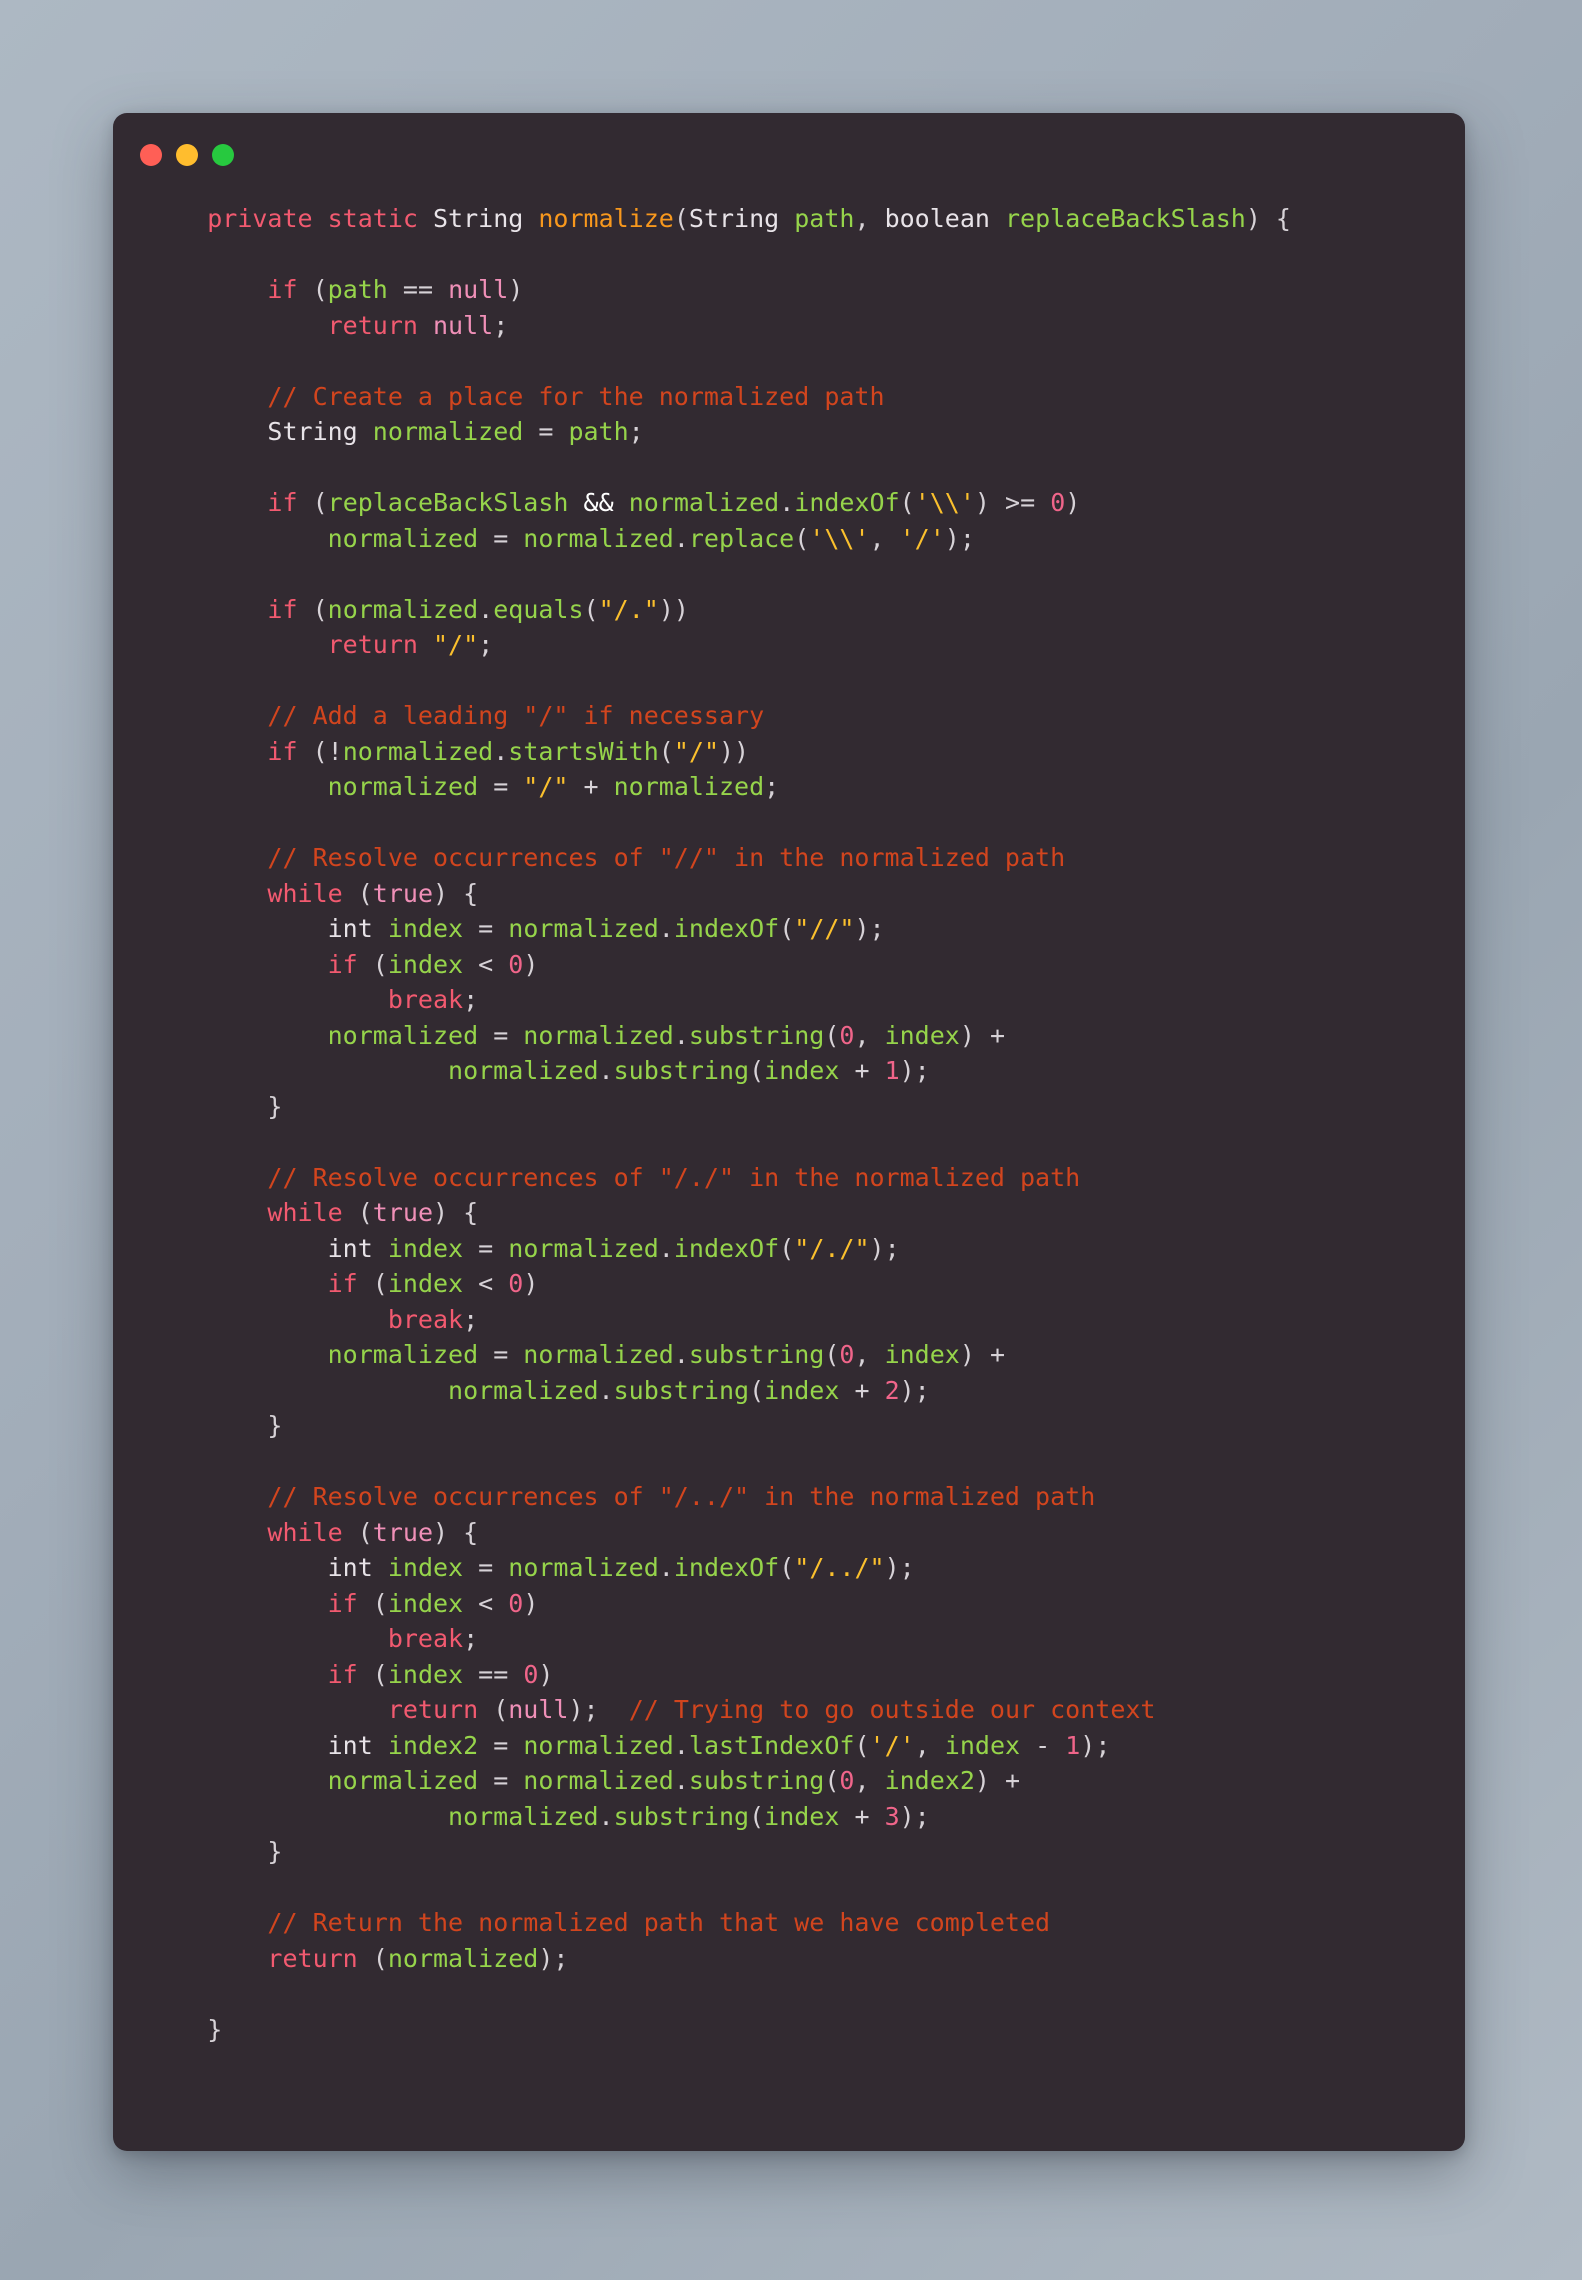 This screenshot has width=1582, height=2280. I want to click on code-token: ) +, so click(982, 1354).